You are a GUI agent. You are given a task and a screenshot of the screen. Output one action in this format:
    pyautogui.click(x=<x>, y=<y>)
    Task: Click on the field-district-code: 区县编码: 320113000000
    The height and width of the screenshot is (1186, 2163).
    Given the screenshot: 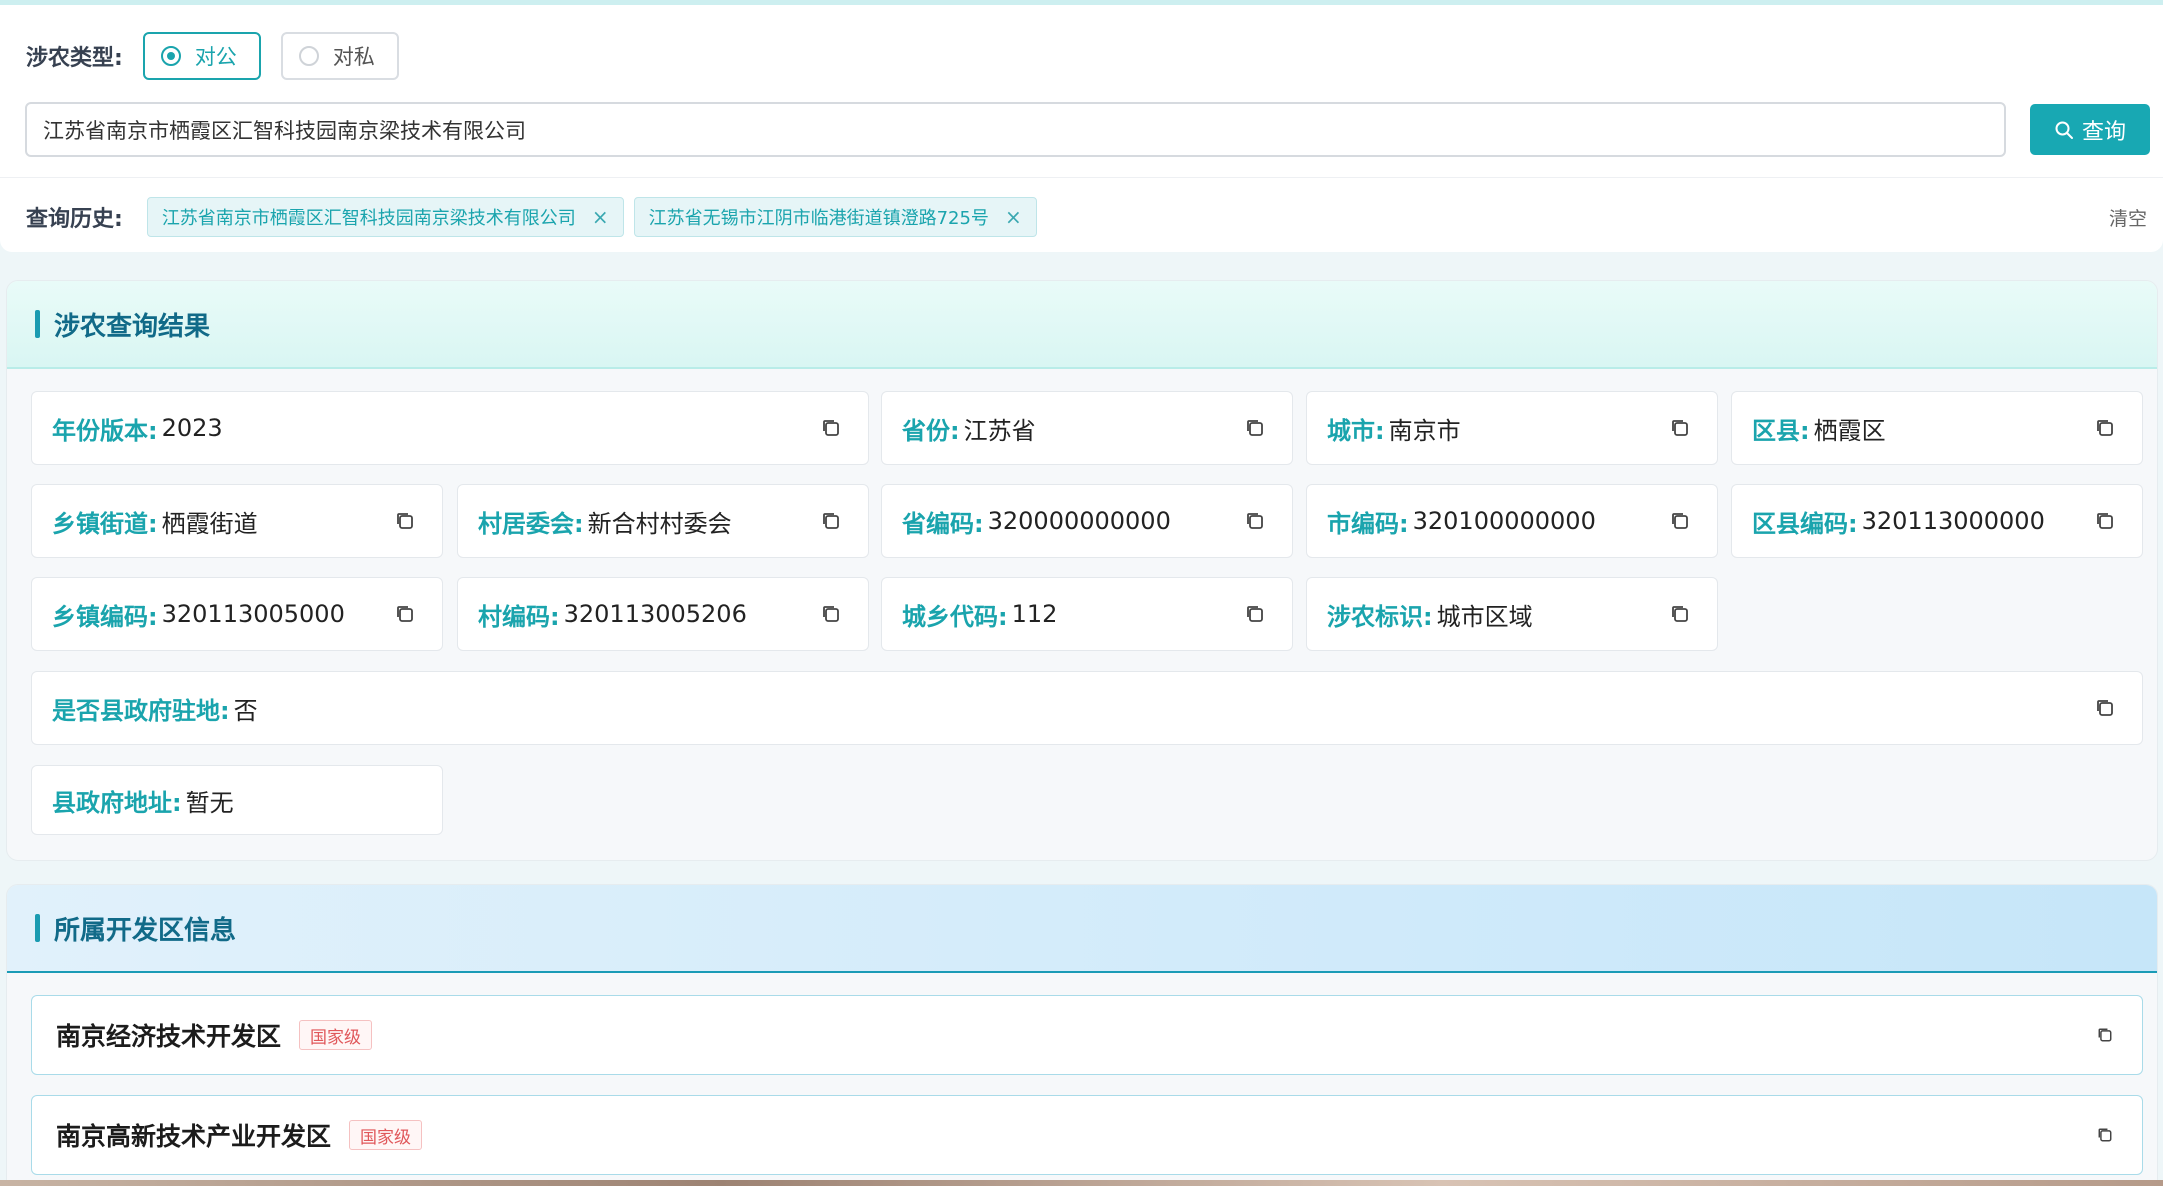 What is the action you would take?
    pyautogui.click(x=1937, y=521)
    